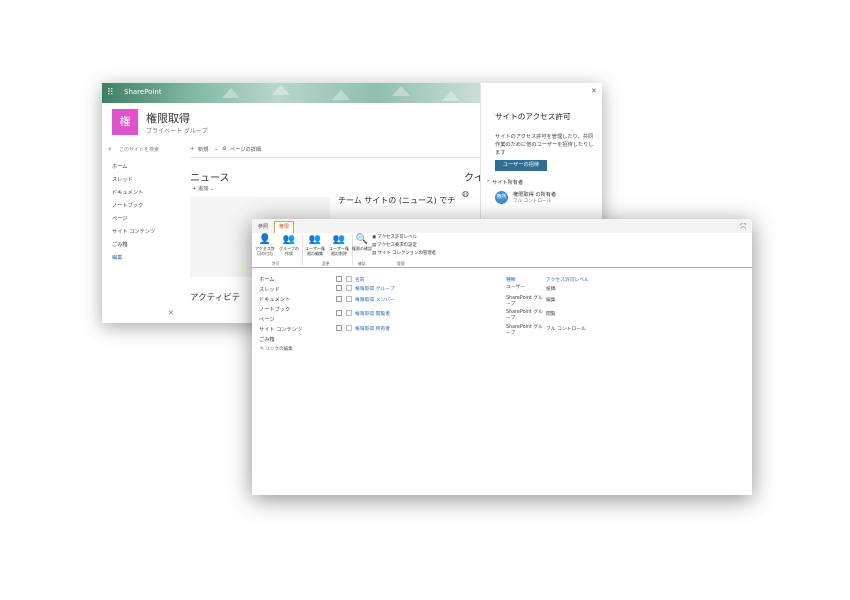  I want to click on user-remove-icon: 👥, so click(339, 239).